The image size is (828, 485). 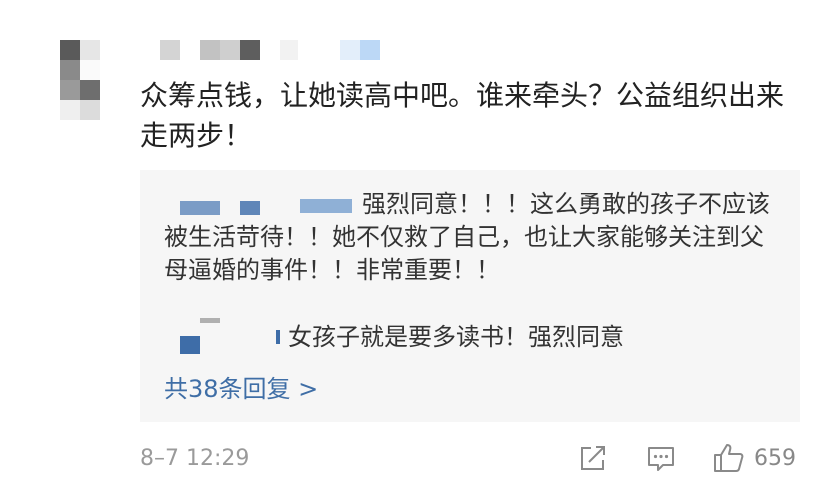 What do you see at coordinates (275, 50) in the screenshot?
I see `username-obscured` at bounding box center [275, 50].